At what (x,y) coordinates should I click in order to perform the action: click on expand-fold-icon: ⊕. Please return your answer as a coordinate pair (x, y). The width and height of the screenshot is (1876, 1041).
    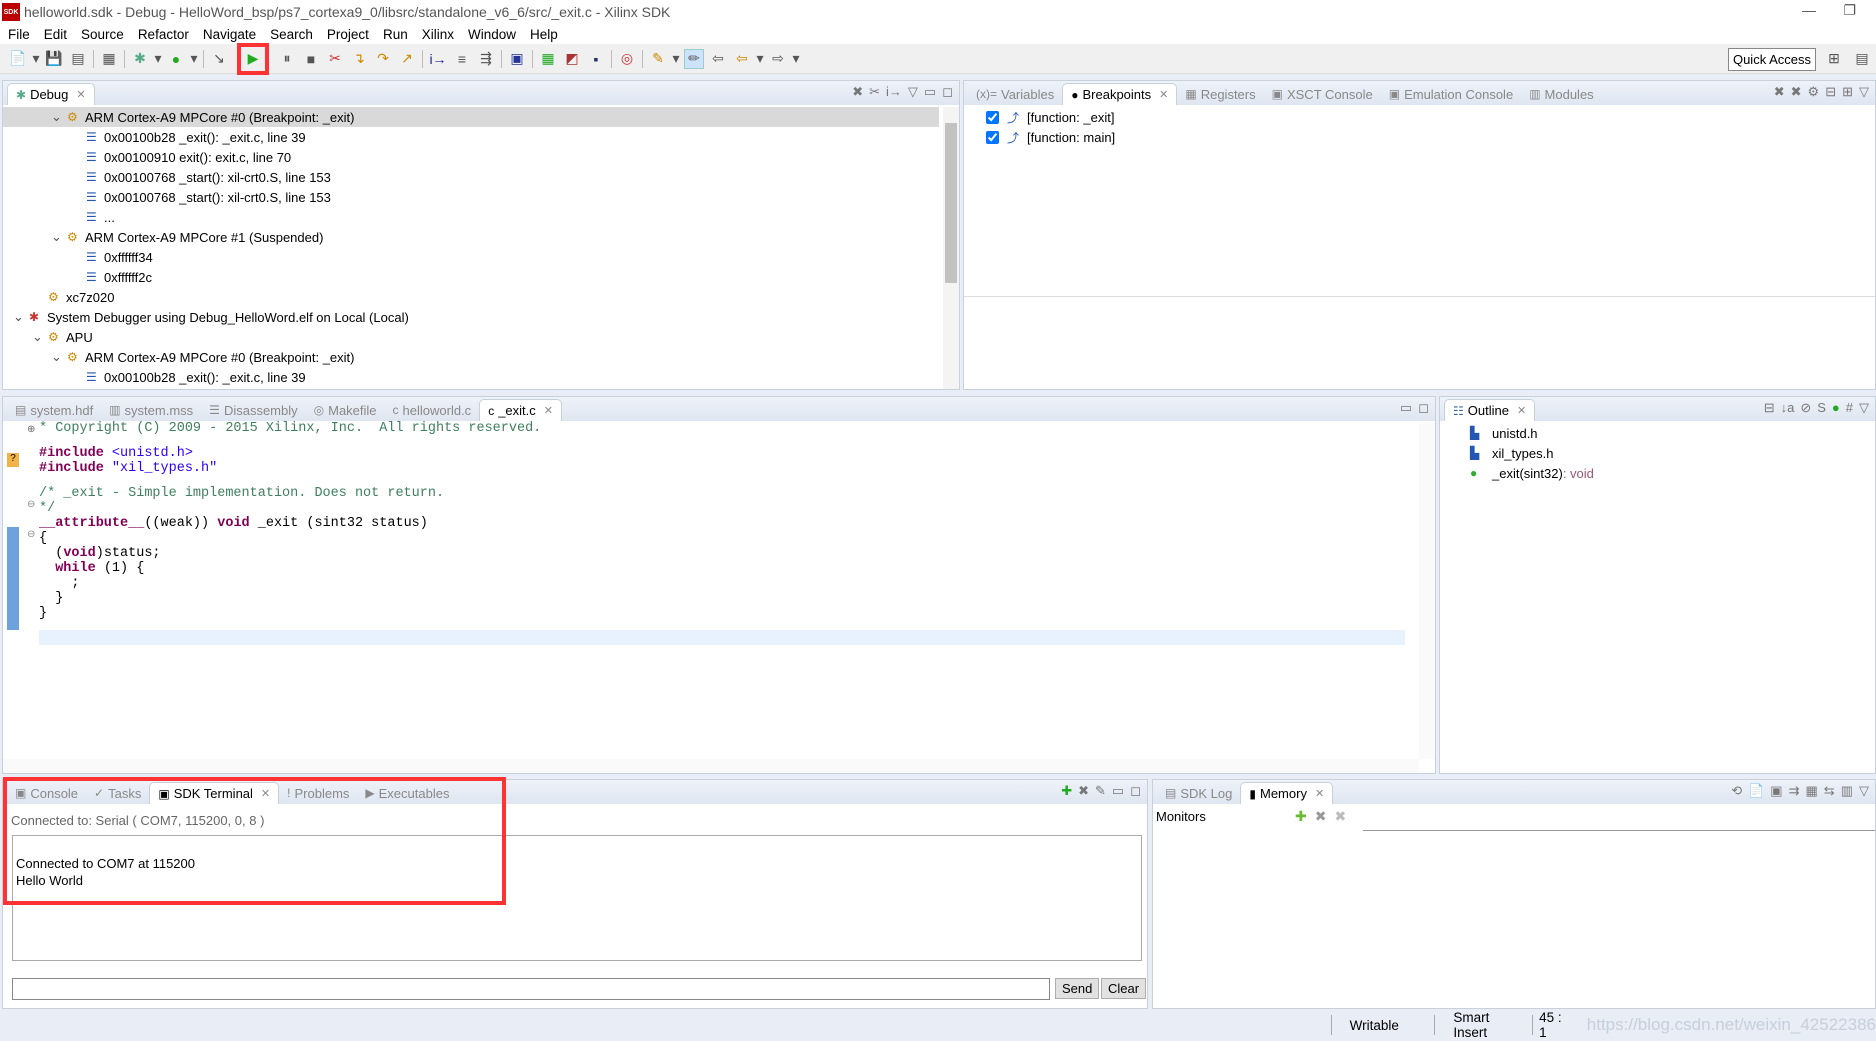
    Looking at the image, I should click on (31, 429).